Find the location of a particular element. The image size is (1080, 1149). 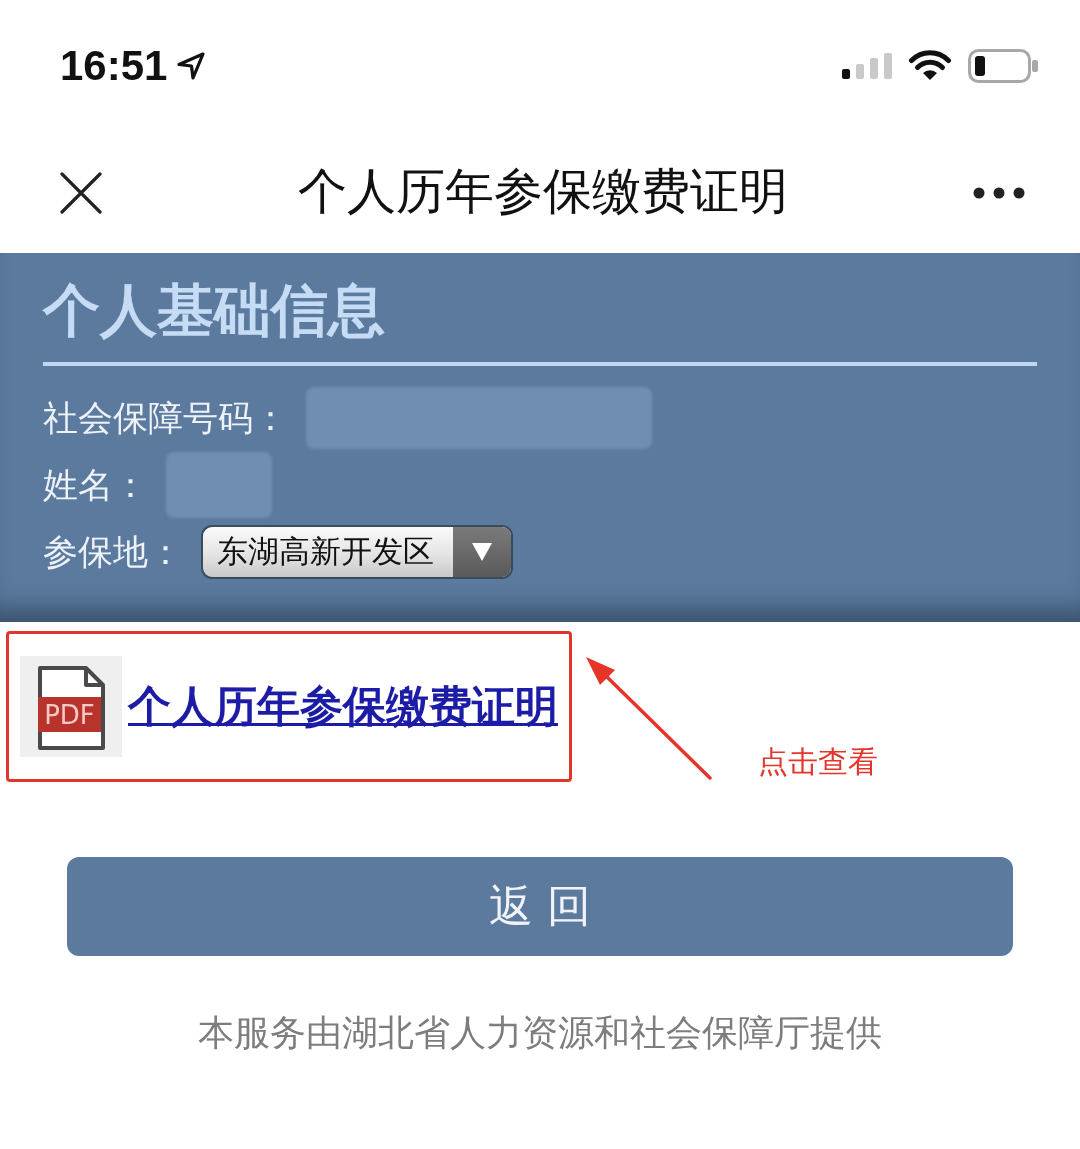

annotation-label: 点击查看 is located at coordinates (818, 762).